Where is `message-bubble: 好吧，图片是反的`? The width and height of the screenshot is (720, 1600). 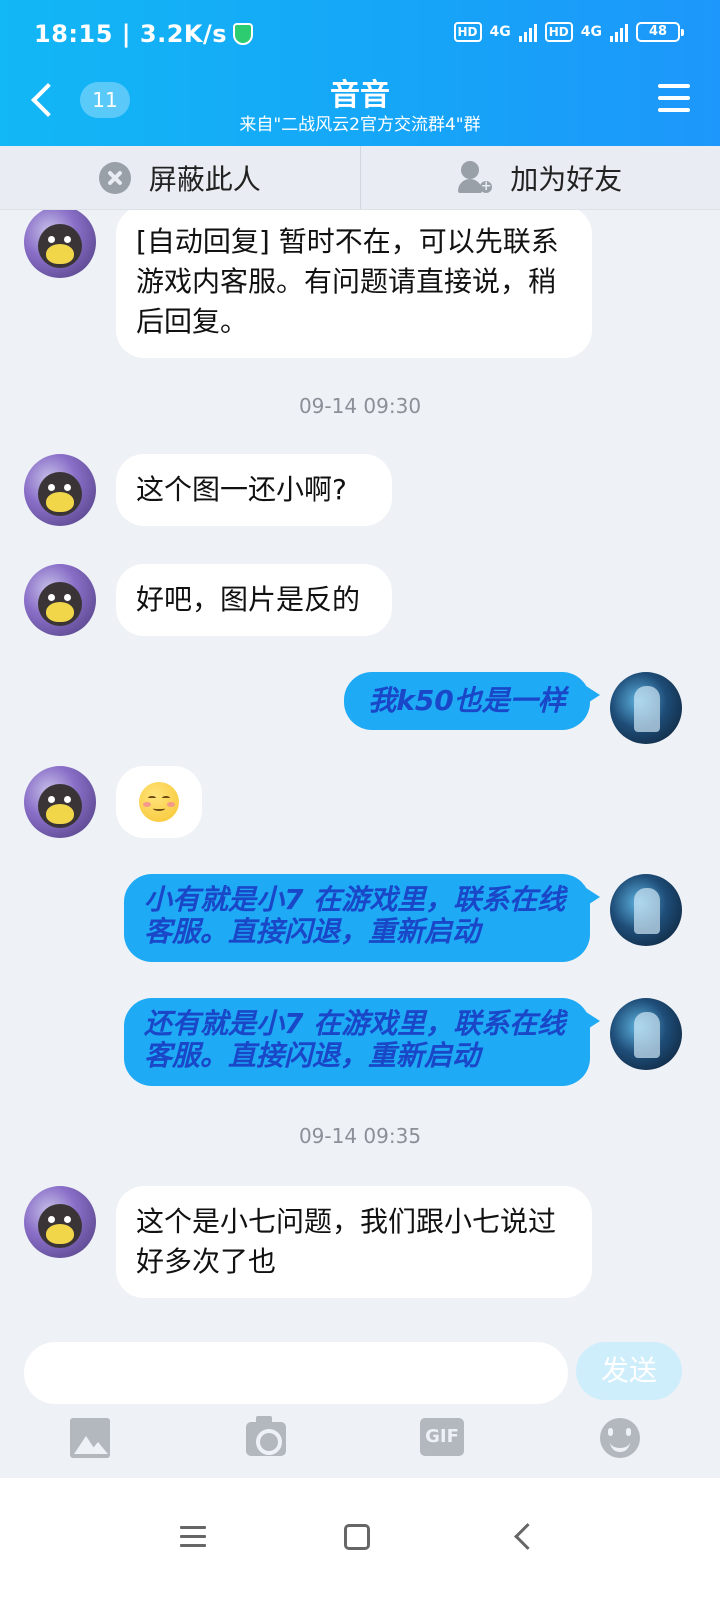 message-bubble: 好吧，图片是反的 is located at coordinates (254, 600).